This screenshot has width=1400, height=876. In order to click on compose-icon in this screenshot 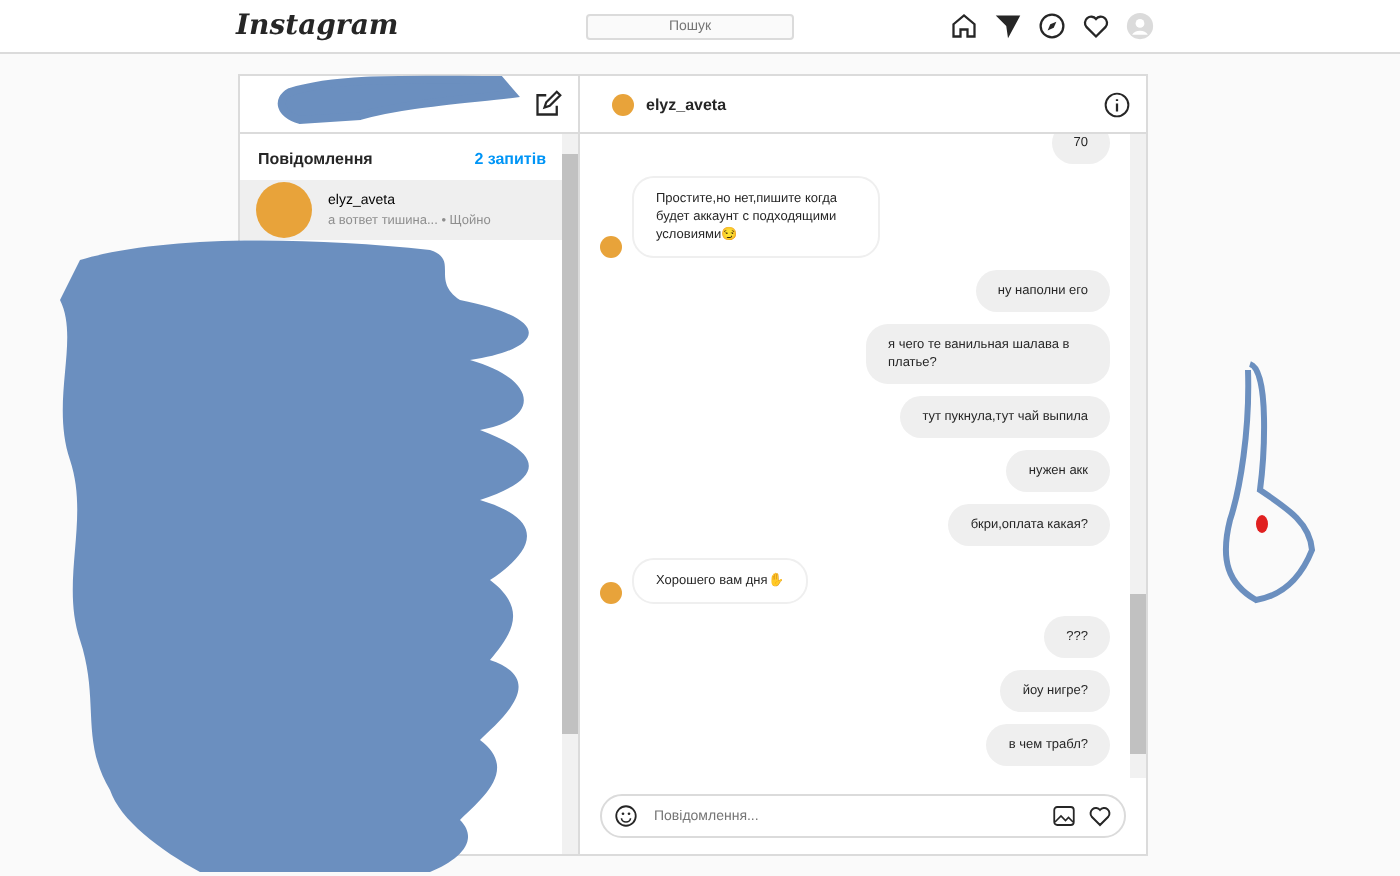, I will do `click(548, 104)`.